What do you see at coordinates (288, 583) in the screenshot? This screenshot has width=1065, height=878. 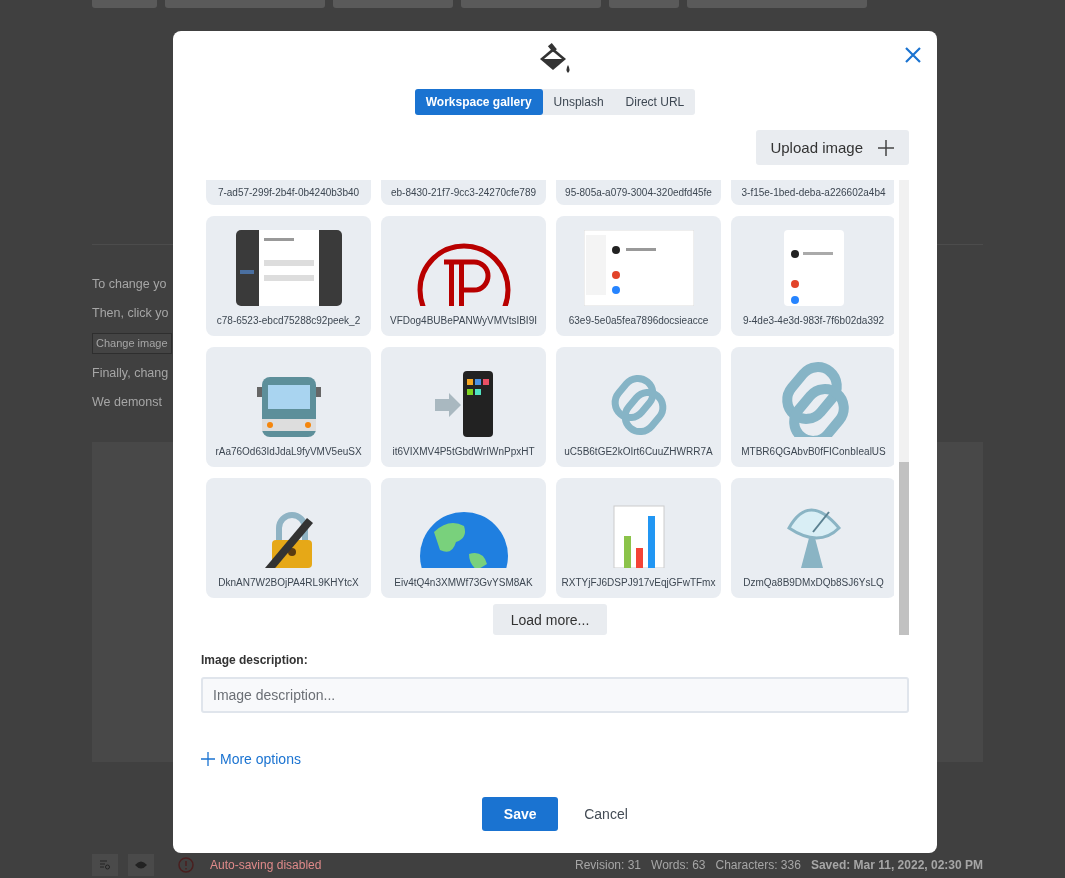 I see `file-name: DknAN7W2BOjPA4RL9KHYtcX` at bounding box center [288, 583].